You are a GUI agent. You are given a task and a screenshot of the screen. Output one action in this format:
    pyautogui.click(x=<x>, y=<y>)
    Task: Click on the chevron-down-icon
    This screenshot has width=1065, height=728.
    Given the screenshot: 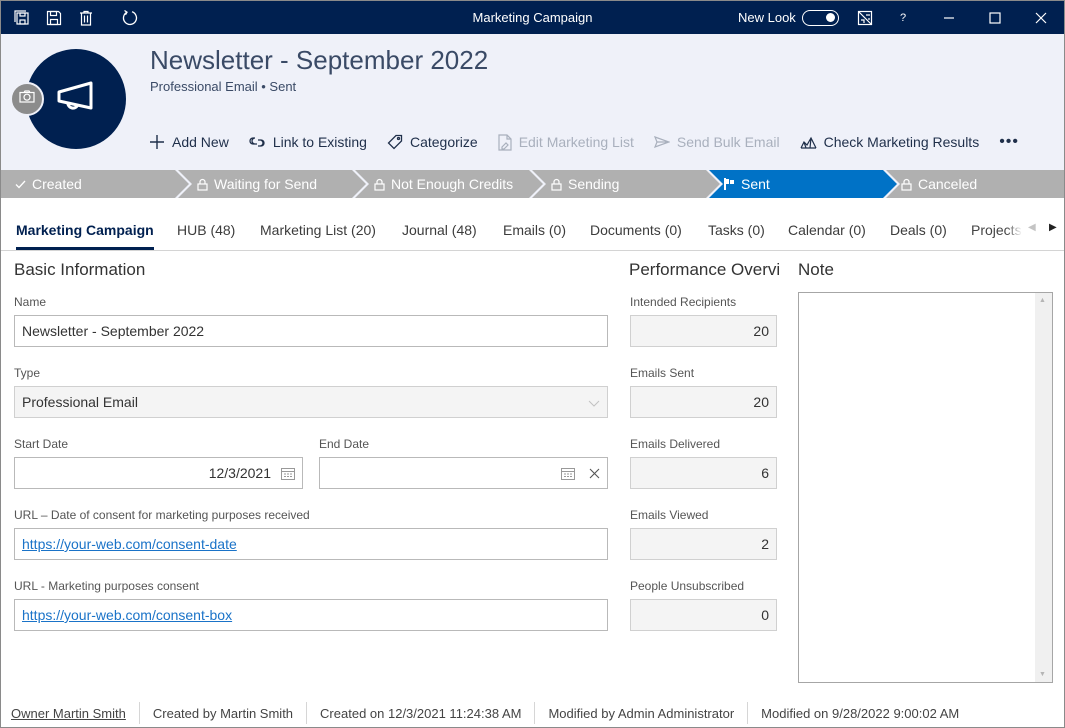 What is the action you would take?
    pyautogui.click(x=594, y=402)
    